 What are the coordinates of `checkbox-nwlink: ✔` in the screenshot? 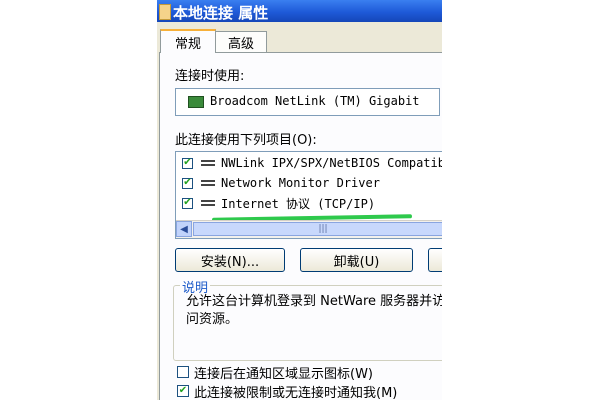 It's located at (187, 163).